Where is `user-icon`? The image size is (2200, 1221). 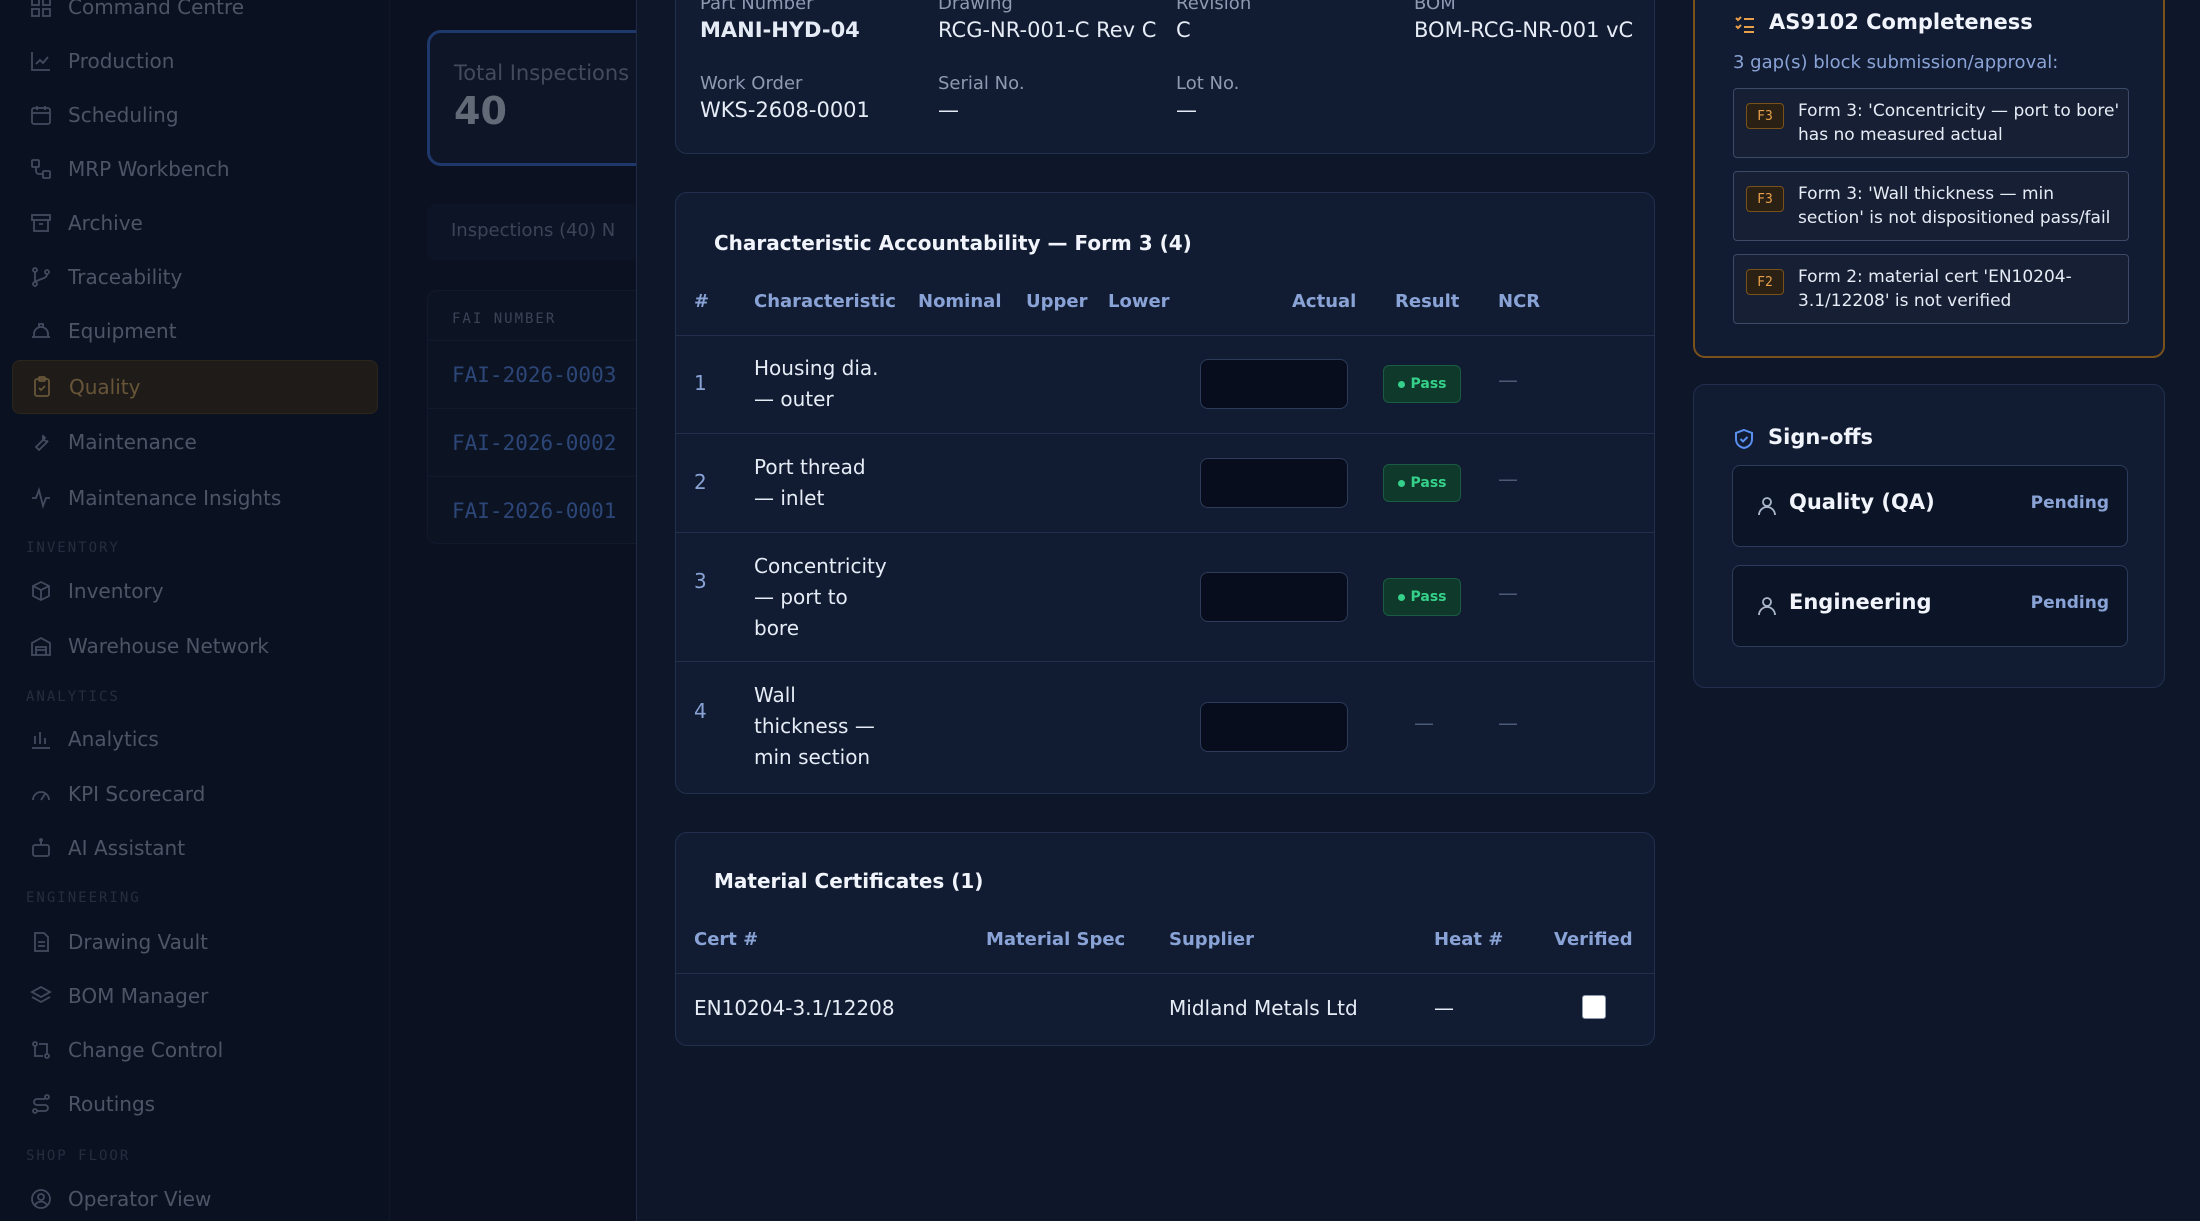
user-icon is located at coordinates (1767, 606).